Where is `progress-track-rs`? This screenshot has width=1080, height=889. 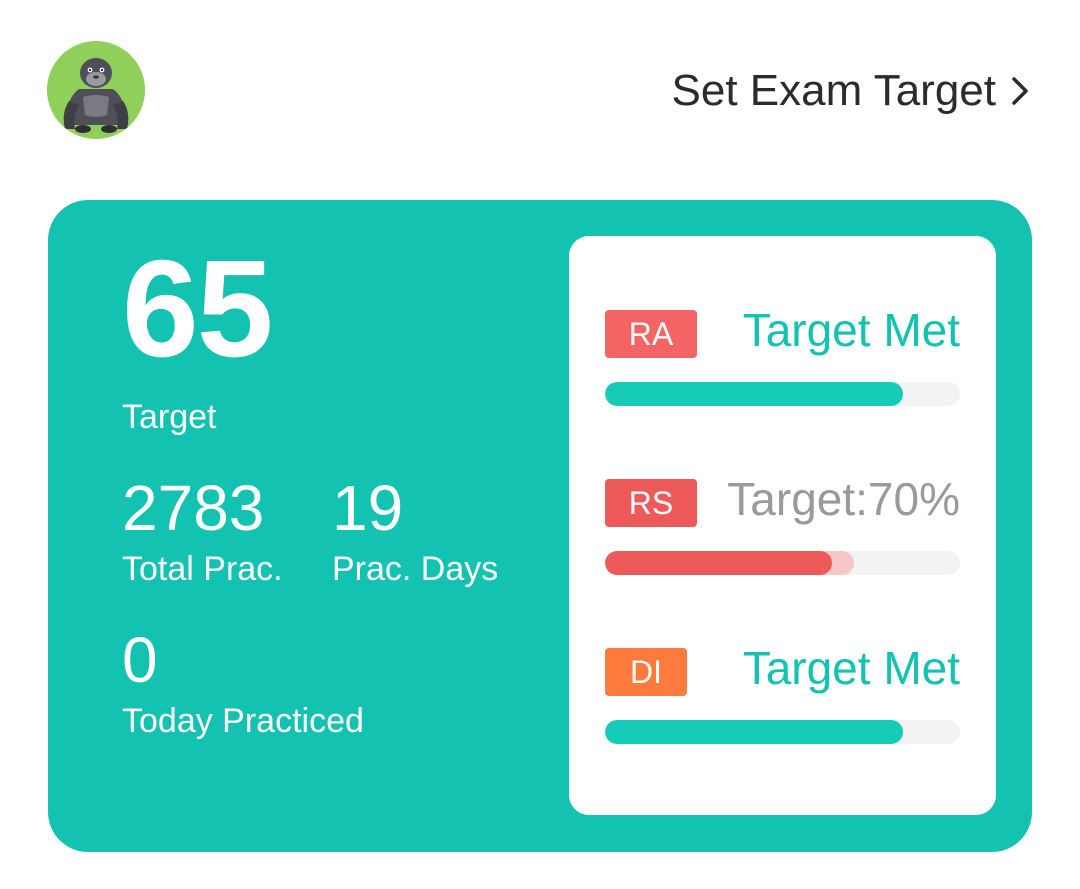 progress-track-rs is located at coordinates (782, 563).